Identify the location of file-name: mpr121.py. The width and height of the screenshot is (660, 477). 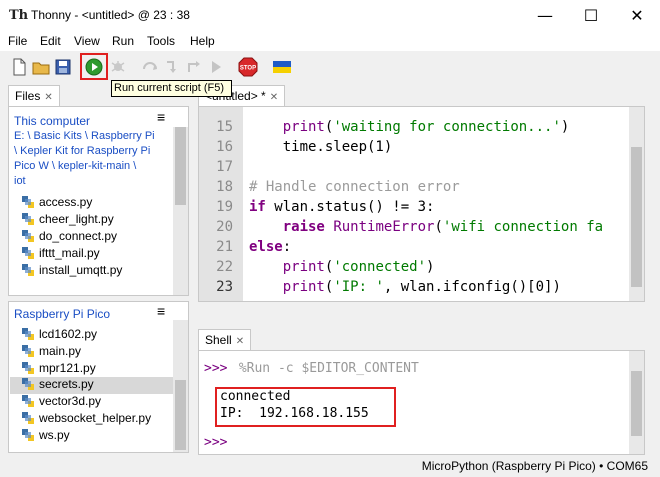
(67, 368).